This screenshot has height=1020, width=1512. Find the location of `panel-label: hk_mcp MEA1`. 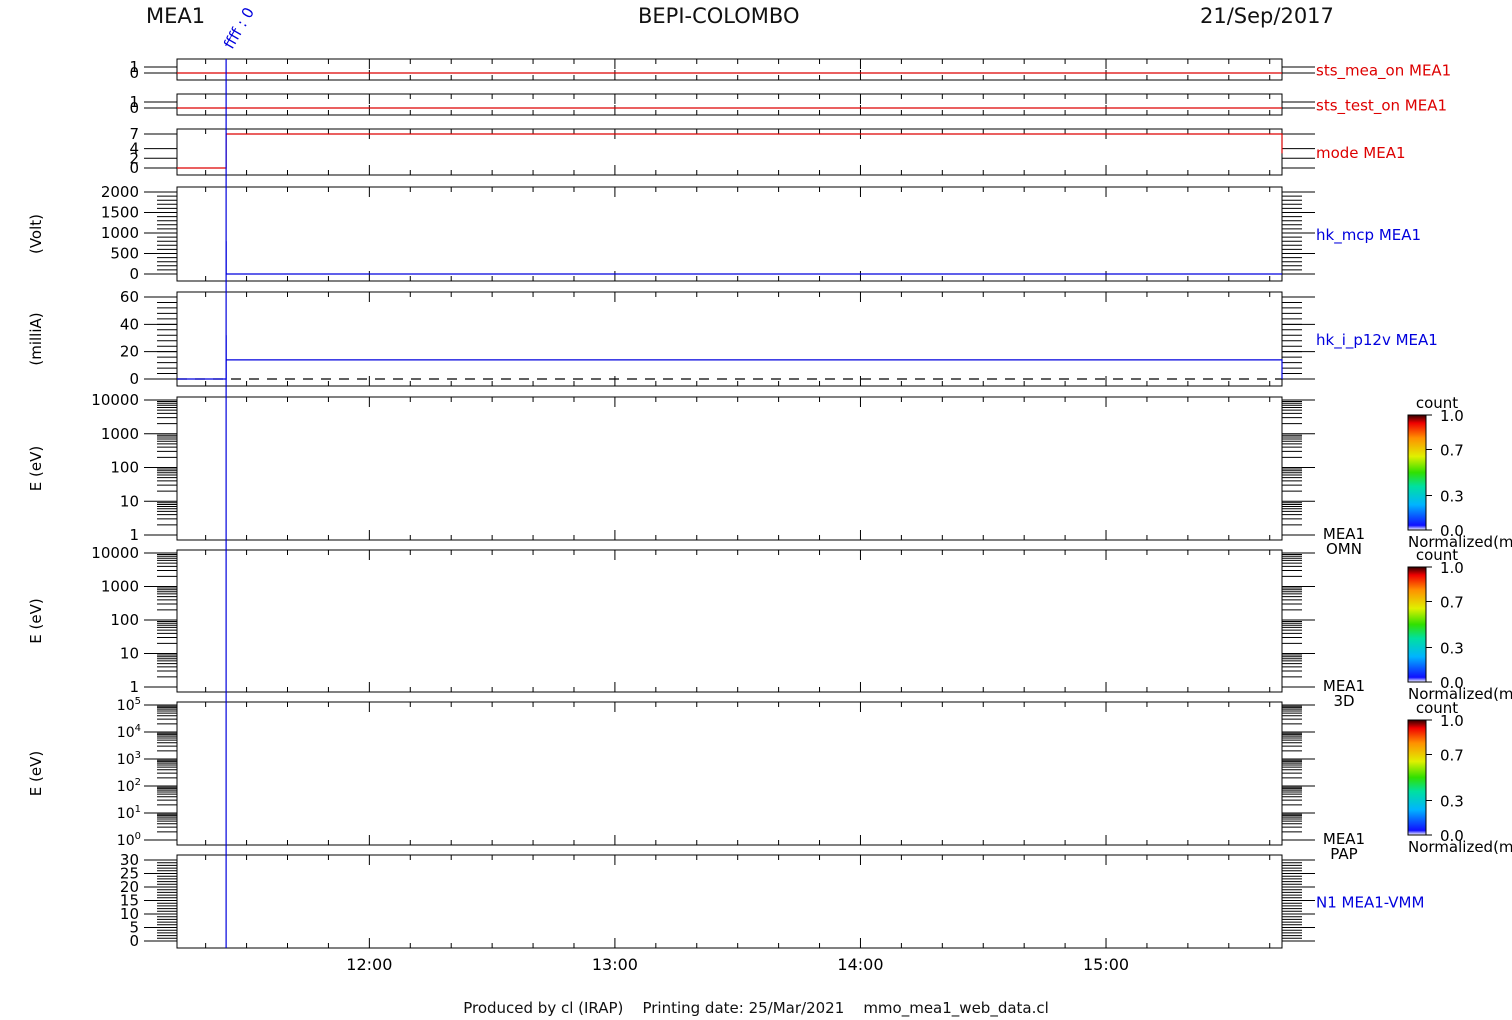

panel-label: hk_mcp MEA1 is located at coordinates (1368, 235).